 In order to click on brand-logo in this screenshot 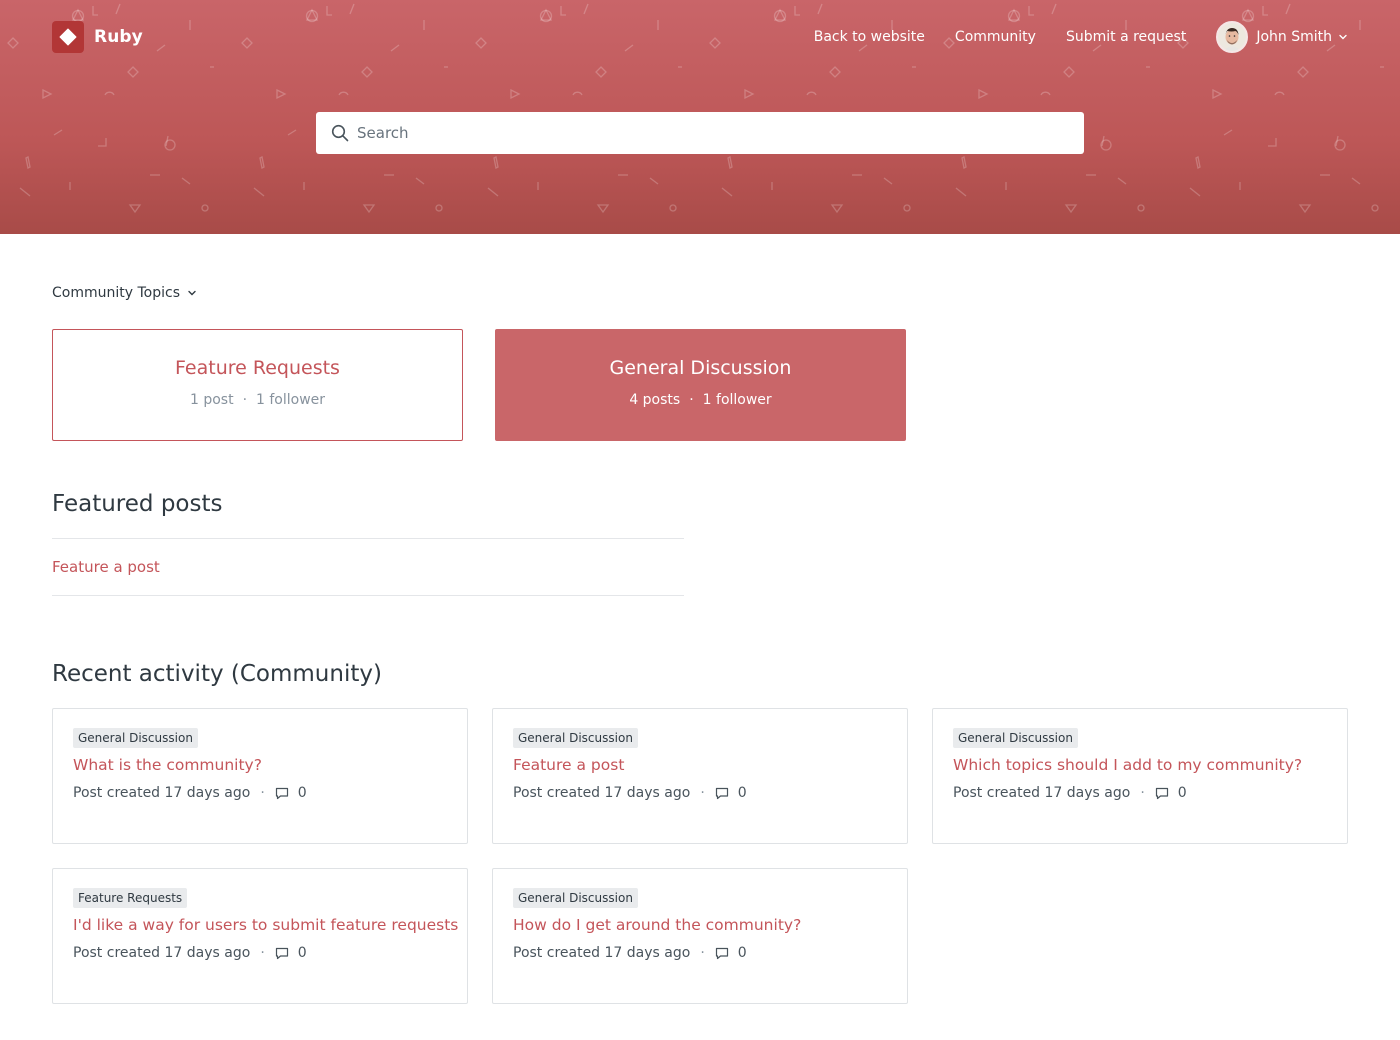, I will do `click(68, 37)`.